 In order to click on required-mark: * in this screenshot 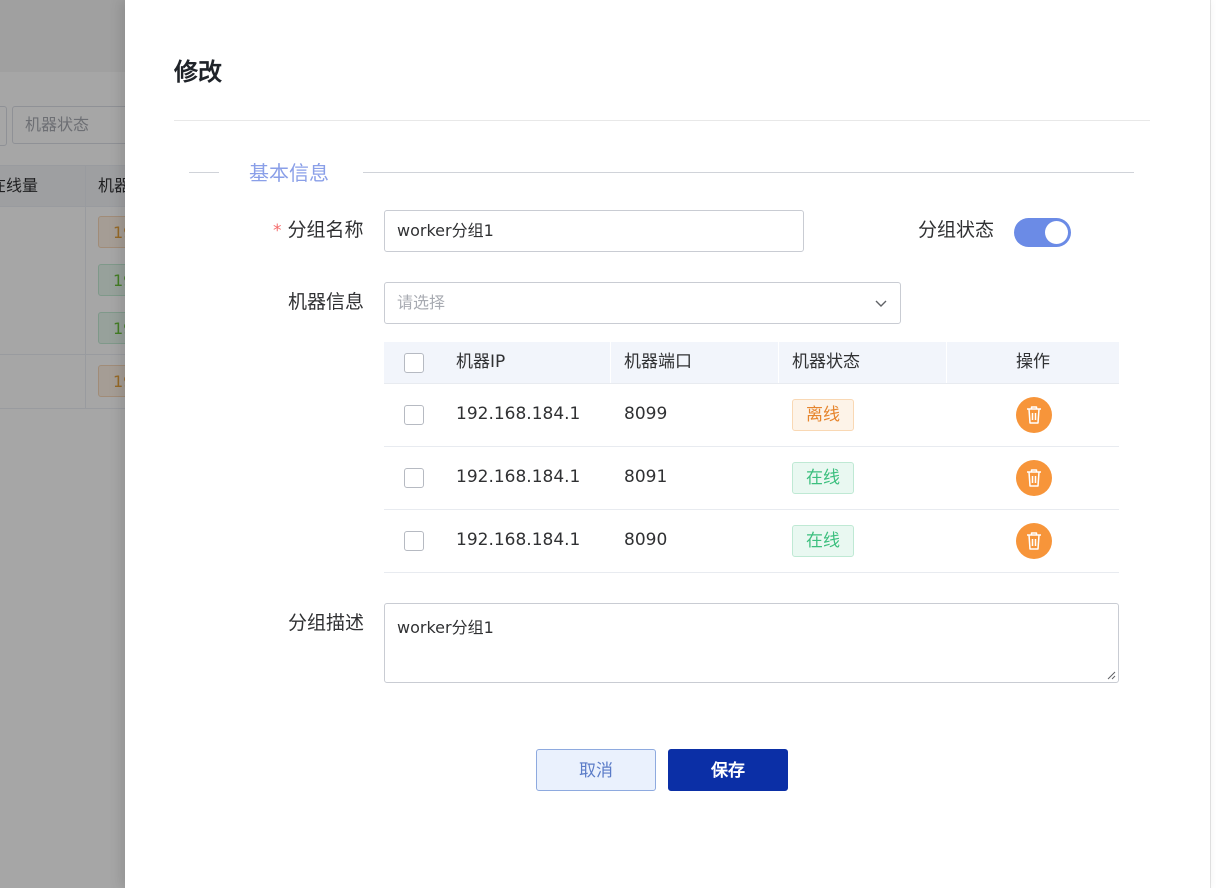, I will do `click(277, 231)`.